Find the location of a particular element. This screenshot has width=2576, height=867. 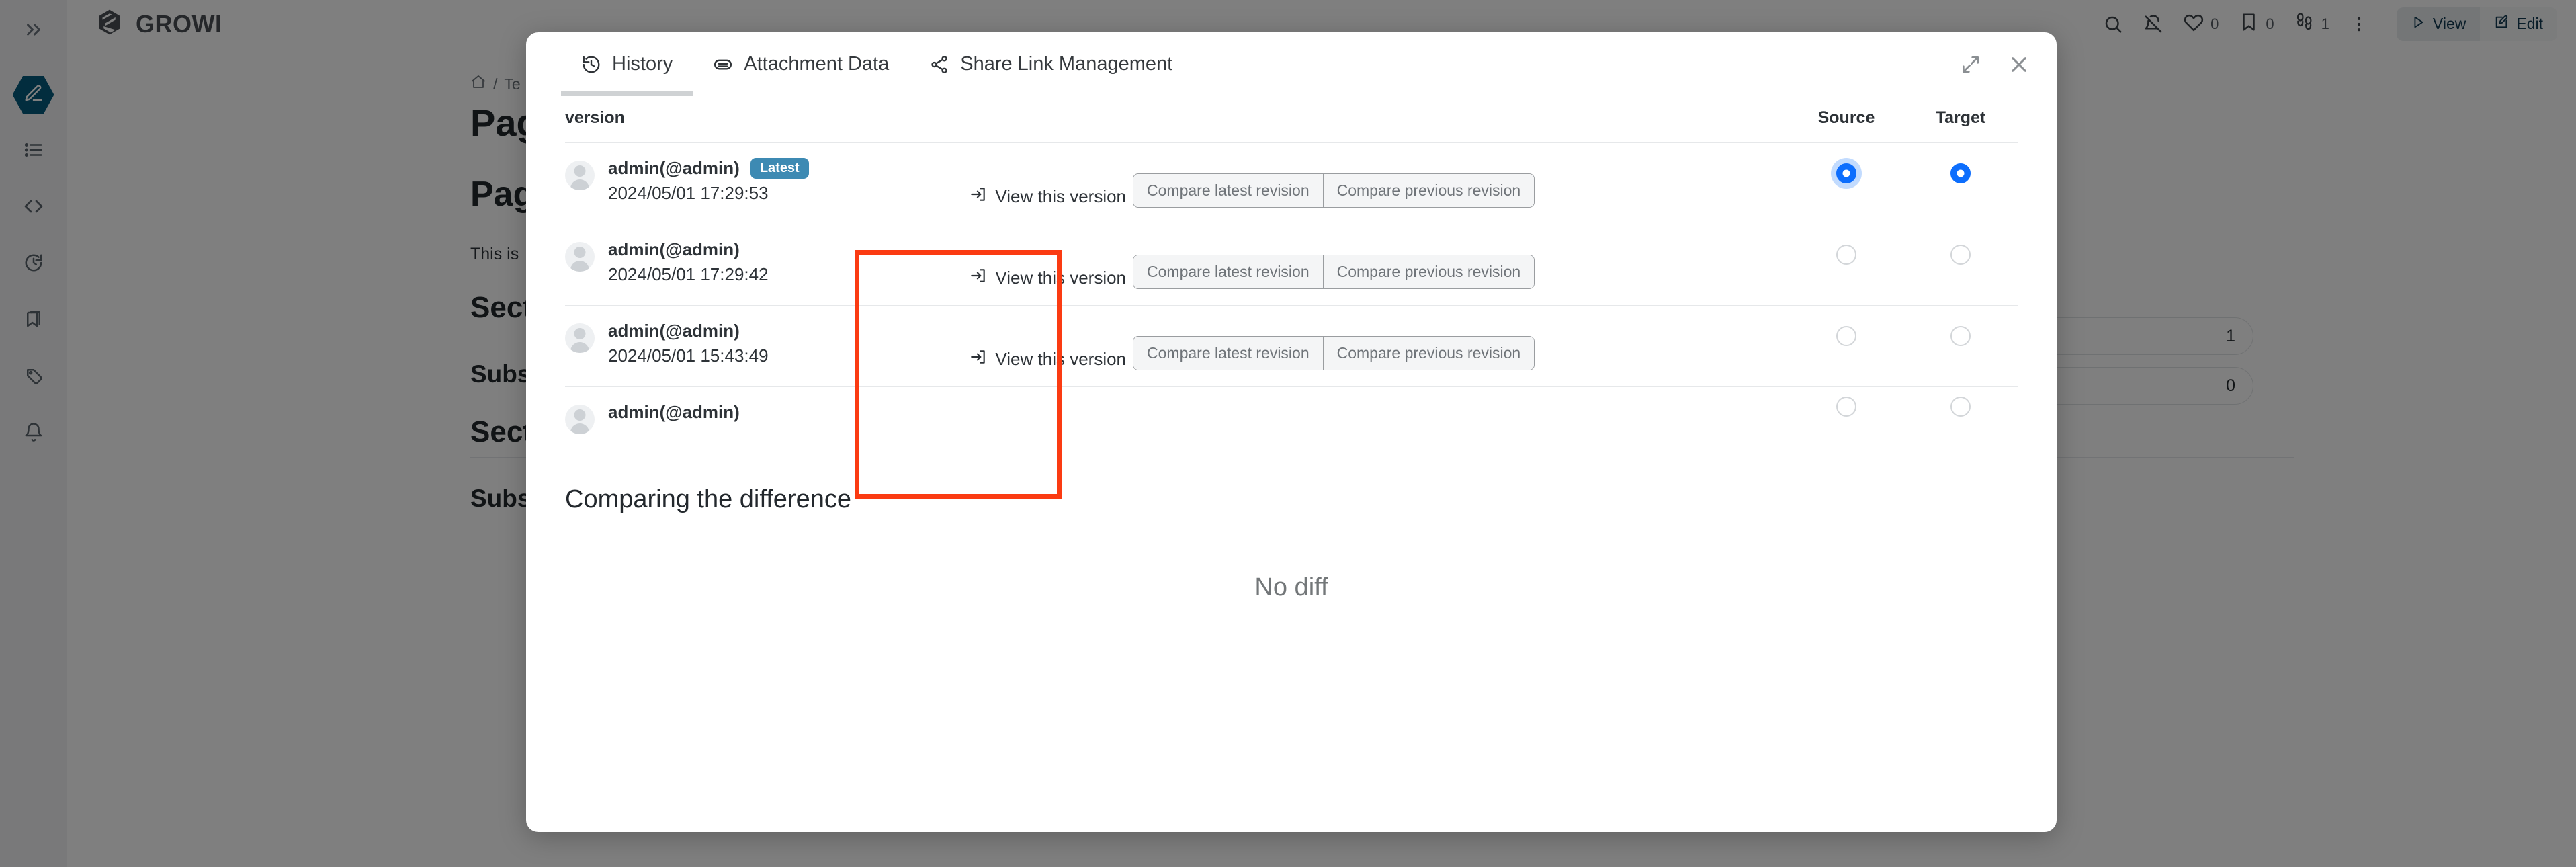

no-diff-message: No diff is located at coordinates (1291, 587).